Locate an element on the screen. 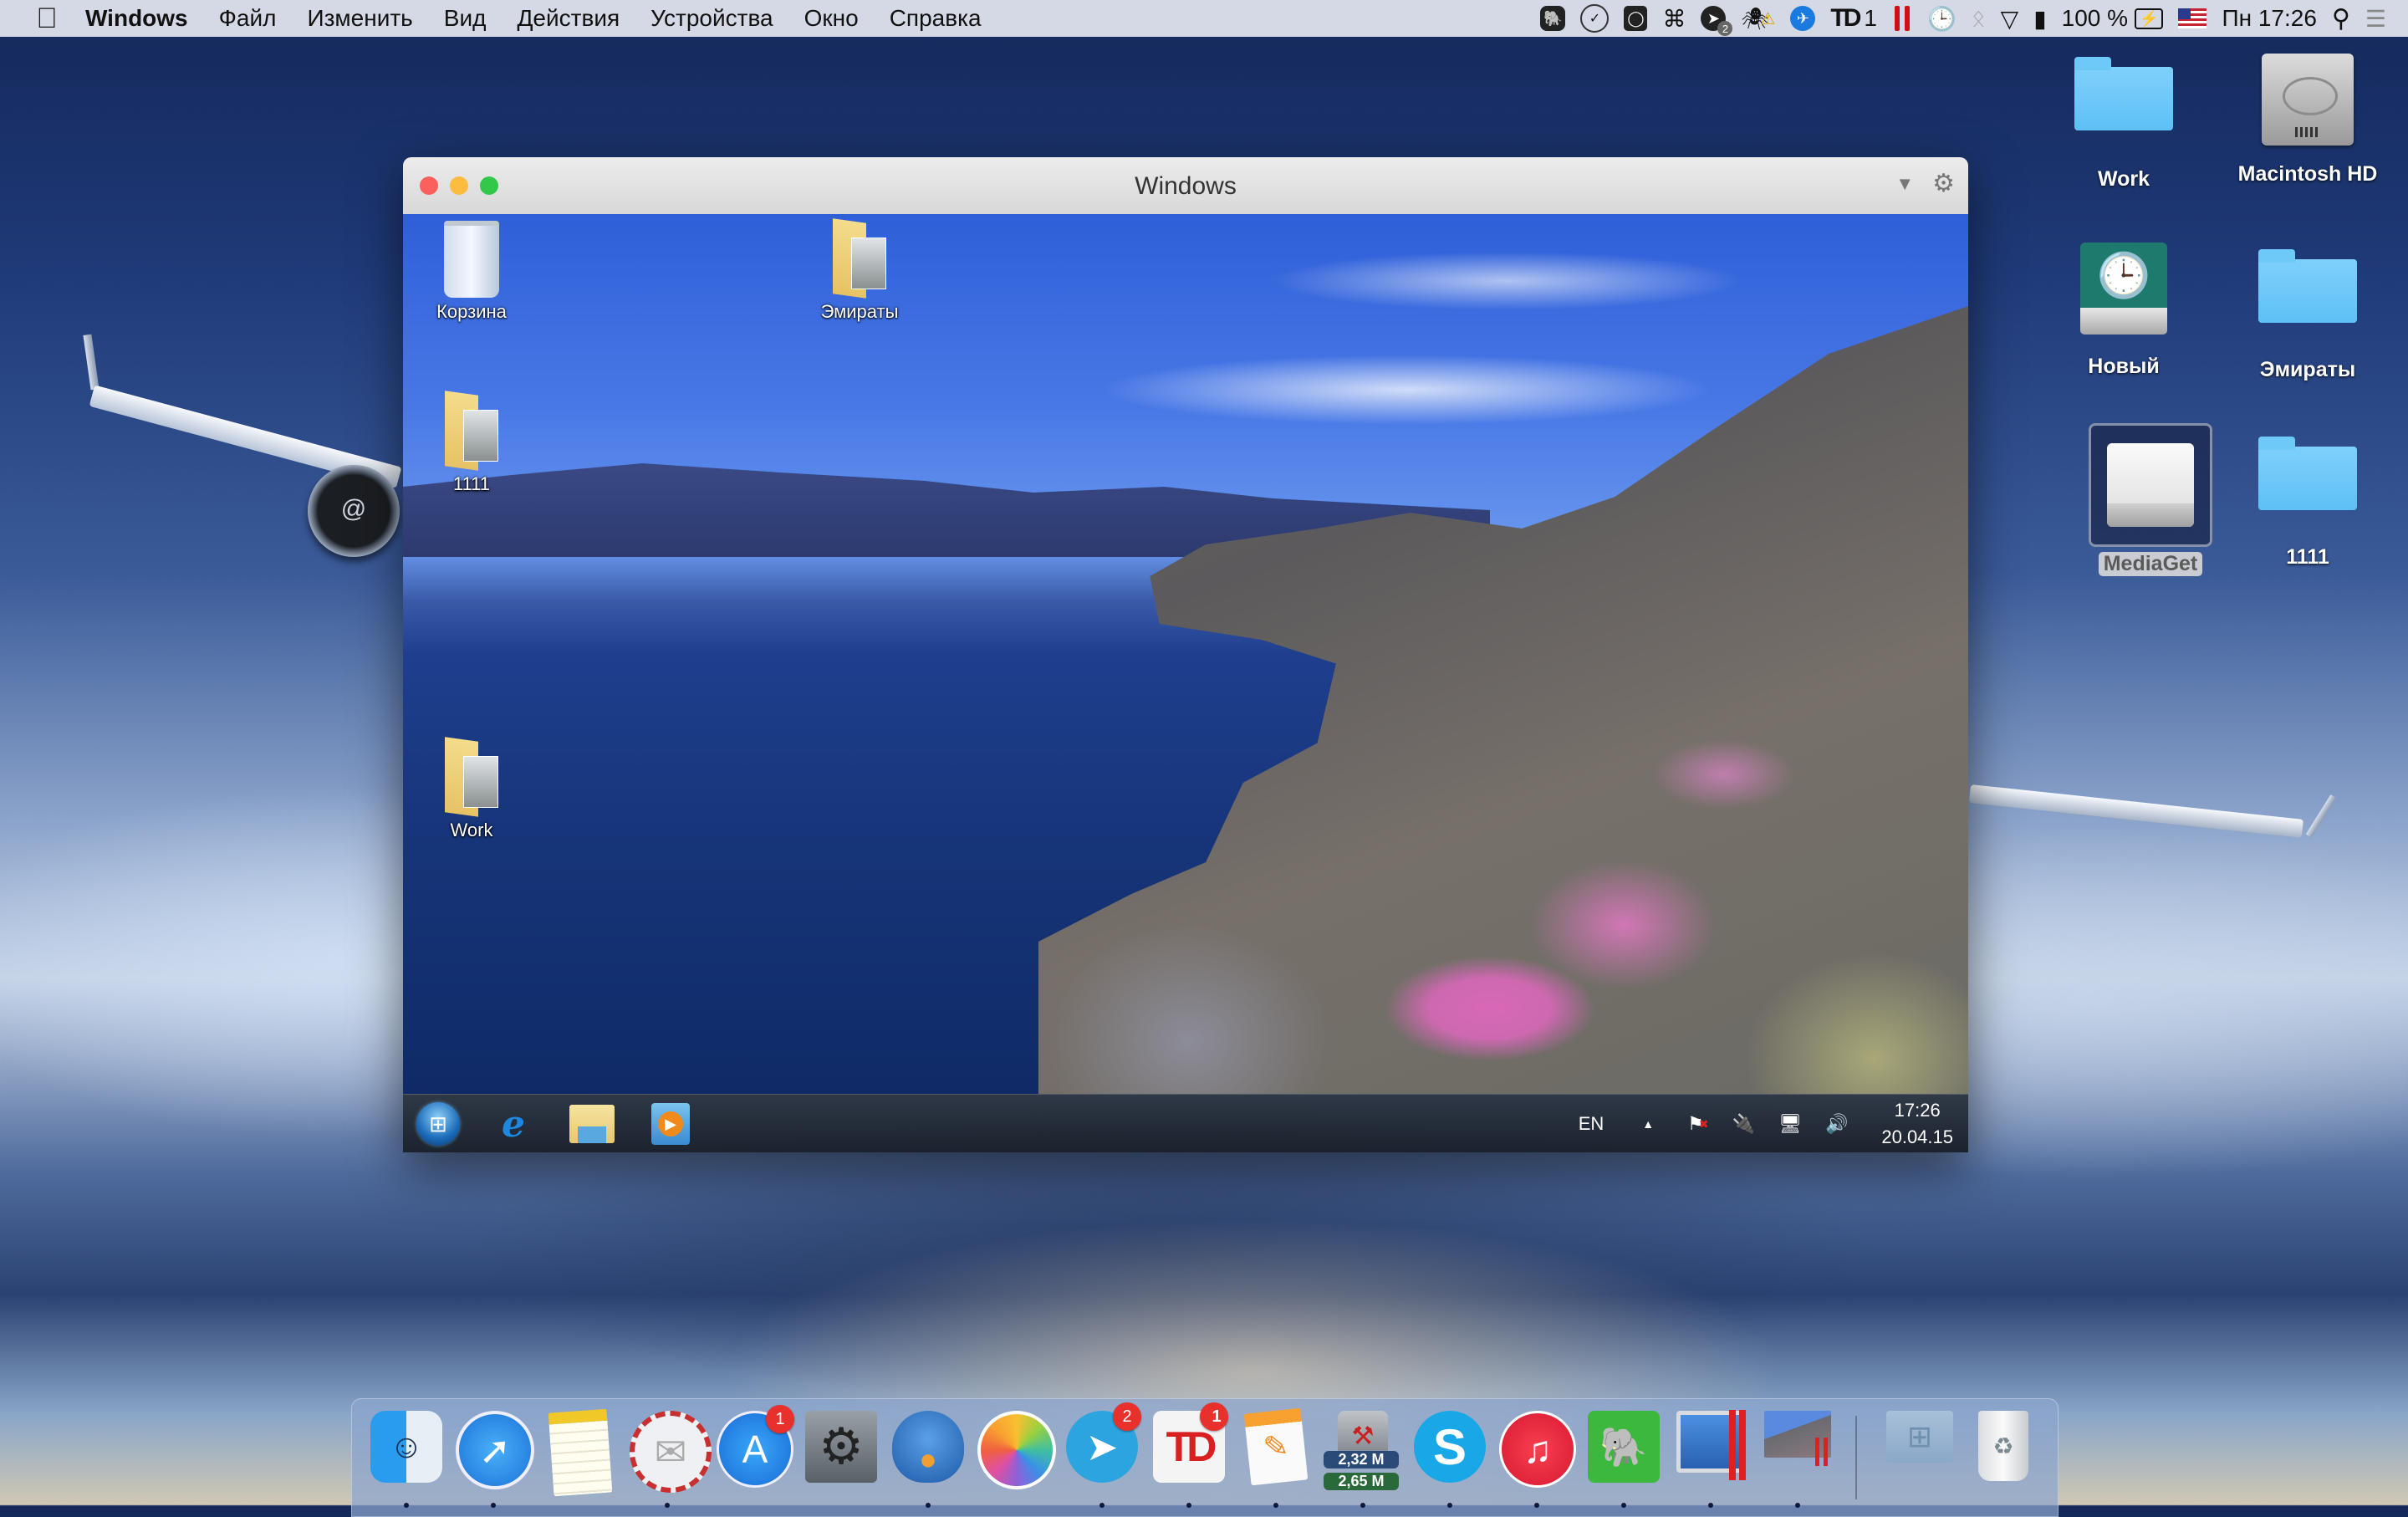 This screenshot has height=1517, width=2408. dock-todoist: TD 1 is located at coordinates (1189, 1455).